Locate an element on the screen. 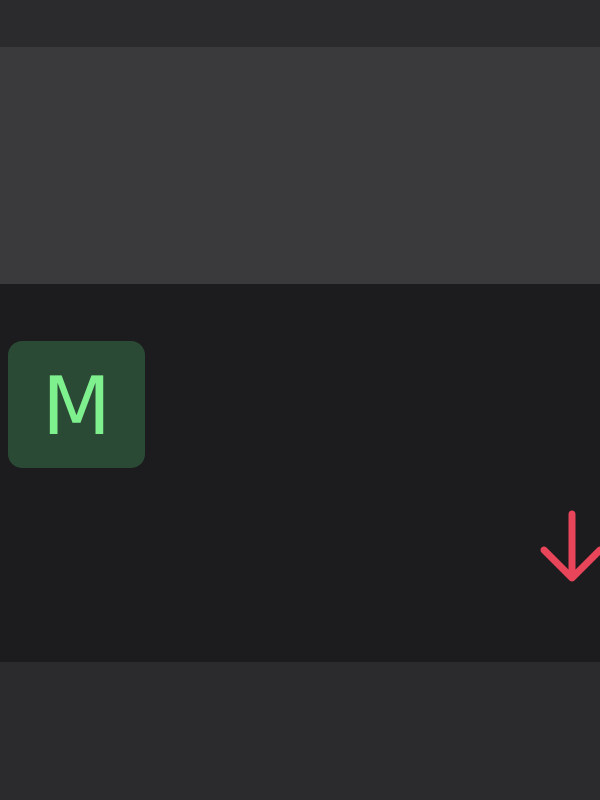 This screenshot has height=800, width=600. avatar: M is located at coordinates (76, 404).